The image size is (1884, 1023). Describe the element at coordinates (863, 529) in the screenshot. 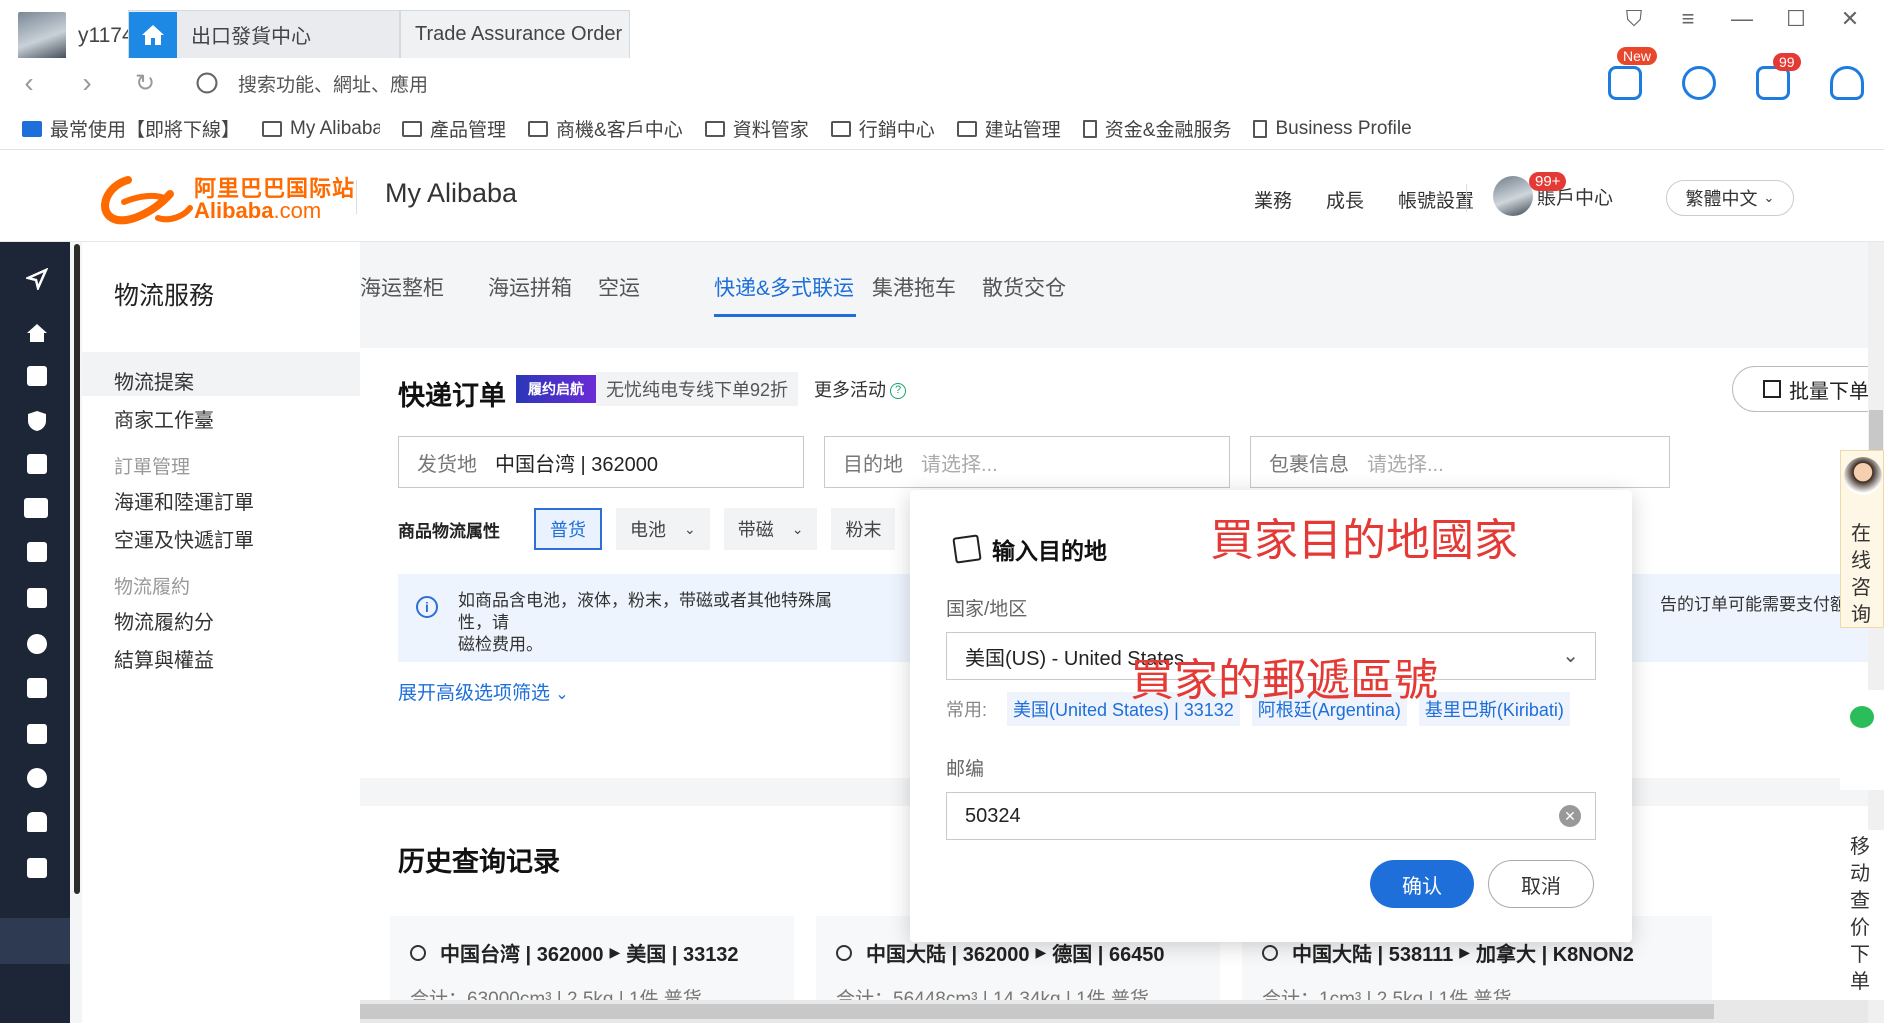

I see `attr-powder: 粉末` at that location.